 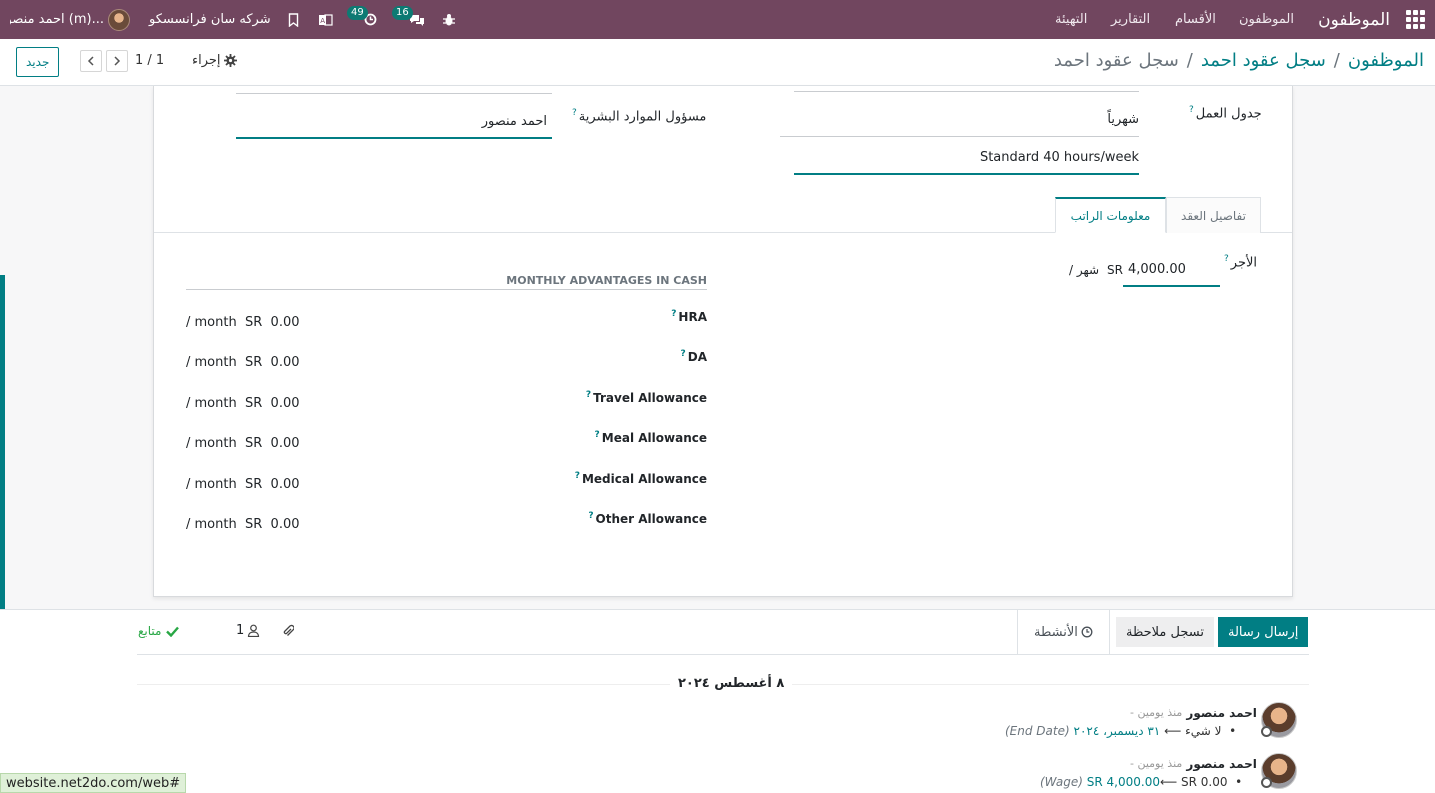 What do you see at coordinates (1130, 19) in the screenshot?
I see `menu-reporting: التقارير` at bounding box center [1130, 19].